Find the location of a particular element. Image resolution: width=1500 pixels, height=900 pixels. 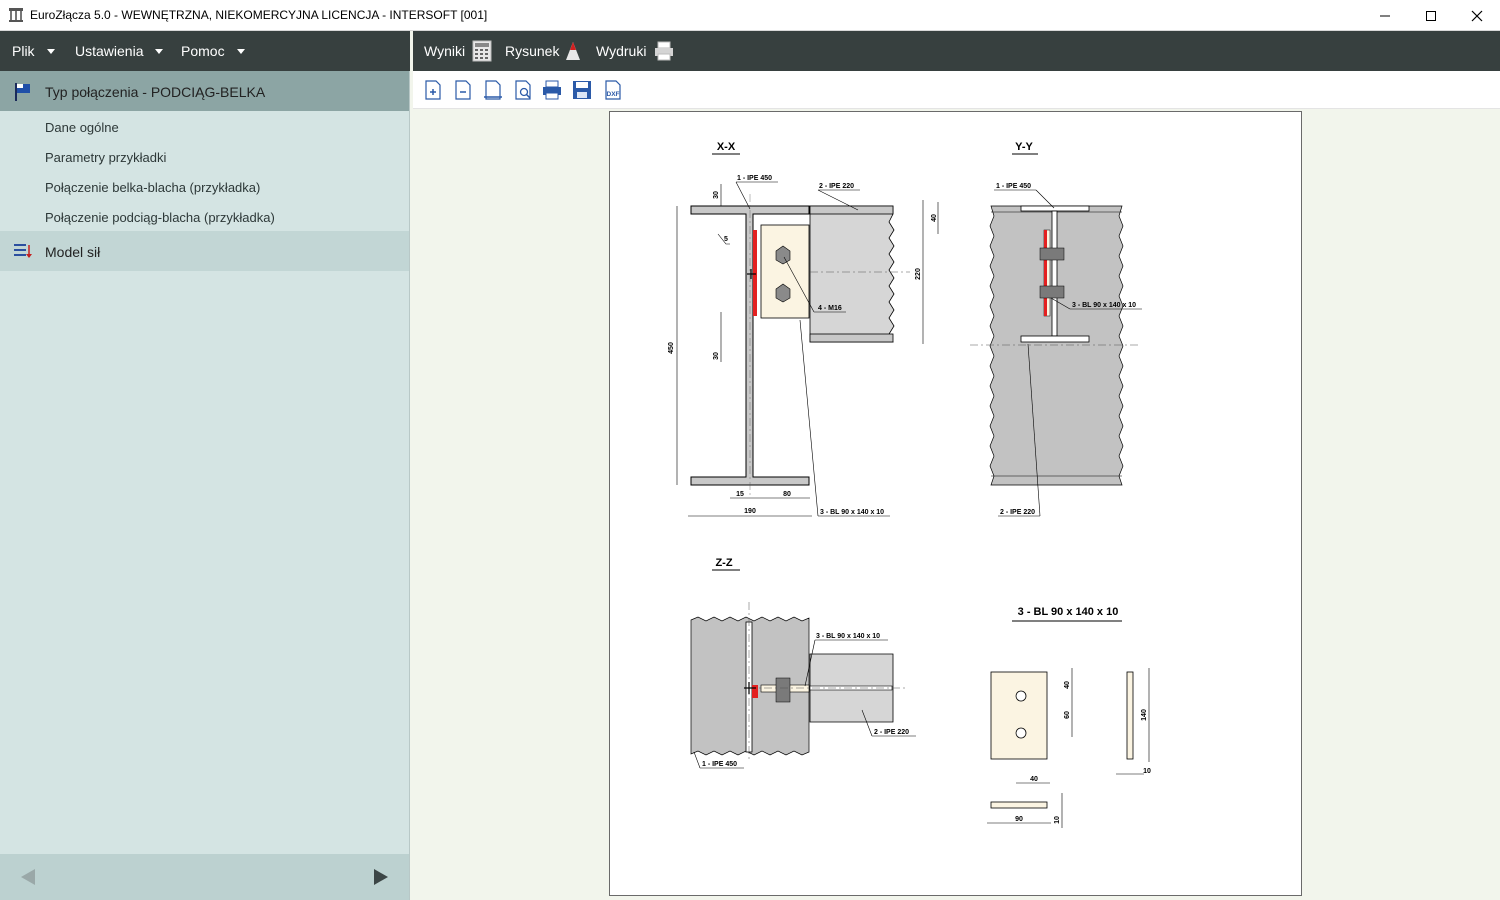

app-icon is located at coordinates (16, 17).